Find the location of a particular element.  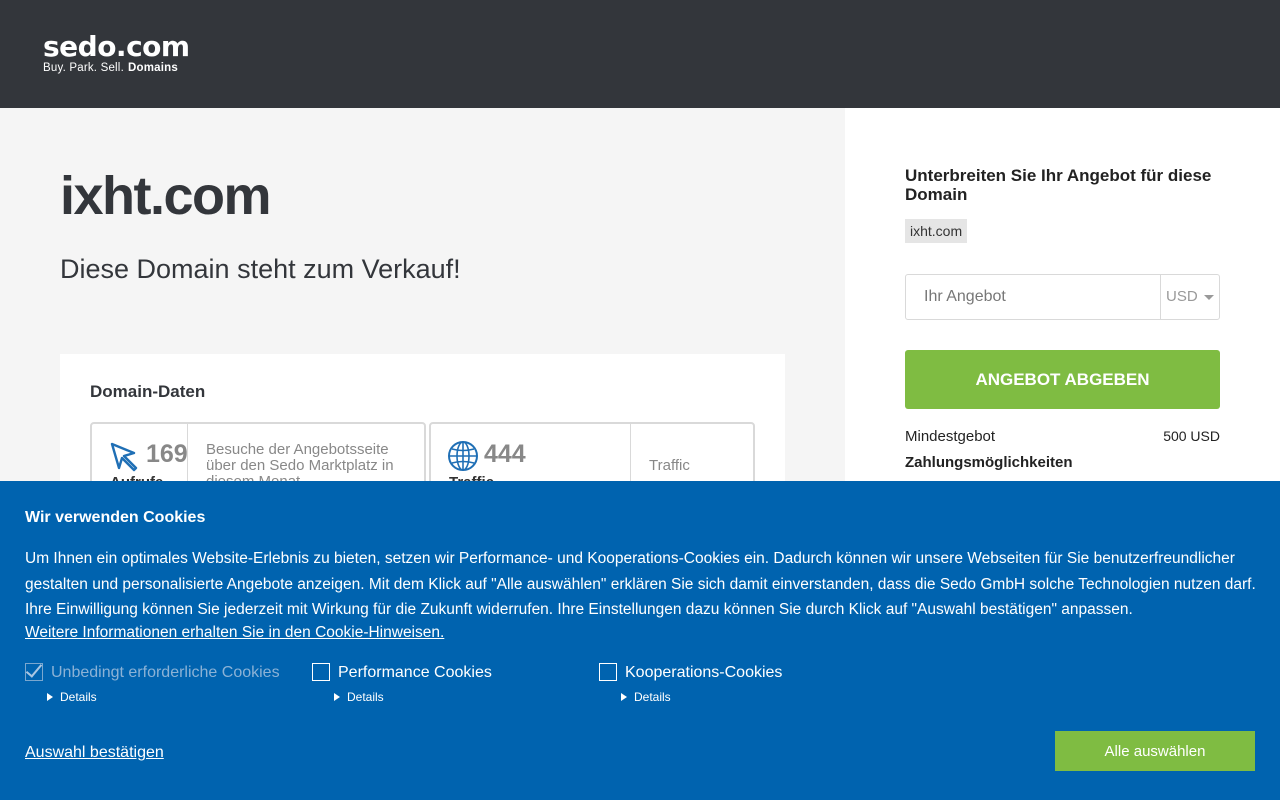

min-bid-label: Mindestgebot is located at coordinates (950, 436).